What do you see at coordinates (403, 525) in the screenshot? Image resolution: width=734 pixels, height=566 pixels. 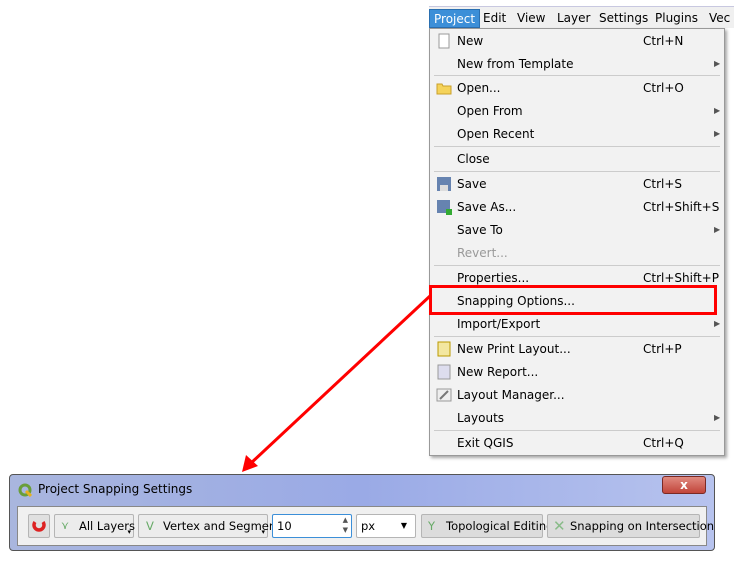 I see `chevron-down-icon: ▼` at bounding box center [403, 525].